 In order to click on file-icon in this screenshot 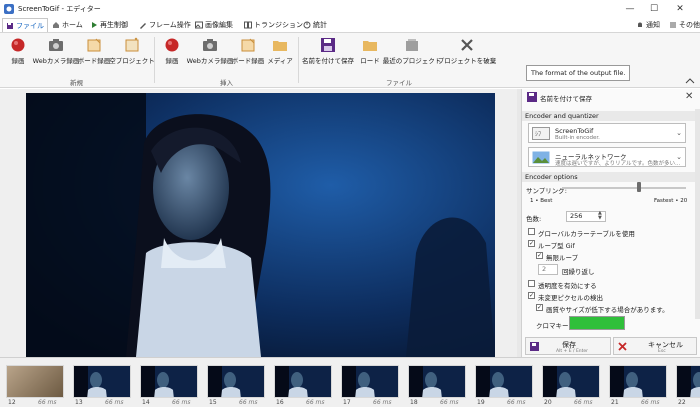, I will do `click(10, 25)`.